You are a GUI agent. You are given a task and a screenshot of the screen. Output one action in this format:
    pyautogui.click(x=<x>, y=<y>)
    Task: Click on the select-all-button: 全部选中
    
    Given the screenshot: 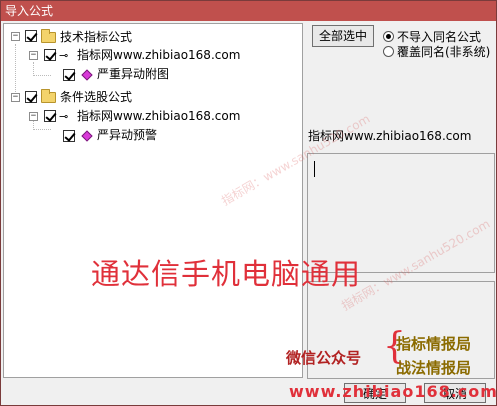 What is the action you would take?
    pyautogui.click(x=343, y=36)
    